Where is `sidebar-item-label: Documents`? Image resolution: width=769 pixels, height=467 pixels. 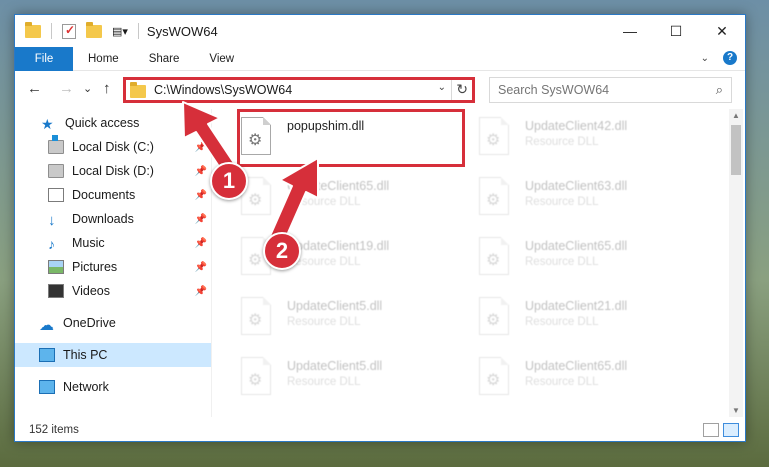 sidebar-item-label: Documents is located at coordinates (104, 195).